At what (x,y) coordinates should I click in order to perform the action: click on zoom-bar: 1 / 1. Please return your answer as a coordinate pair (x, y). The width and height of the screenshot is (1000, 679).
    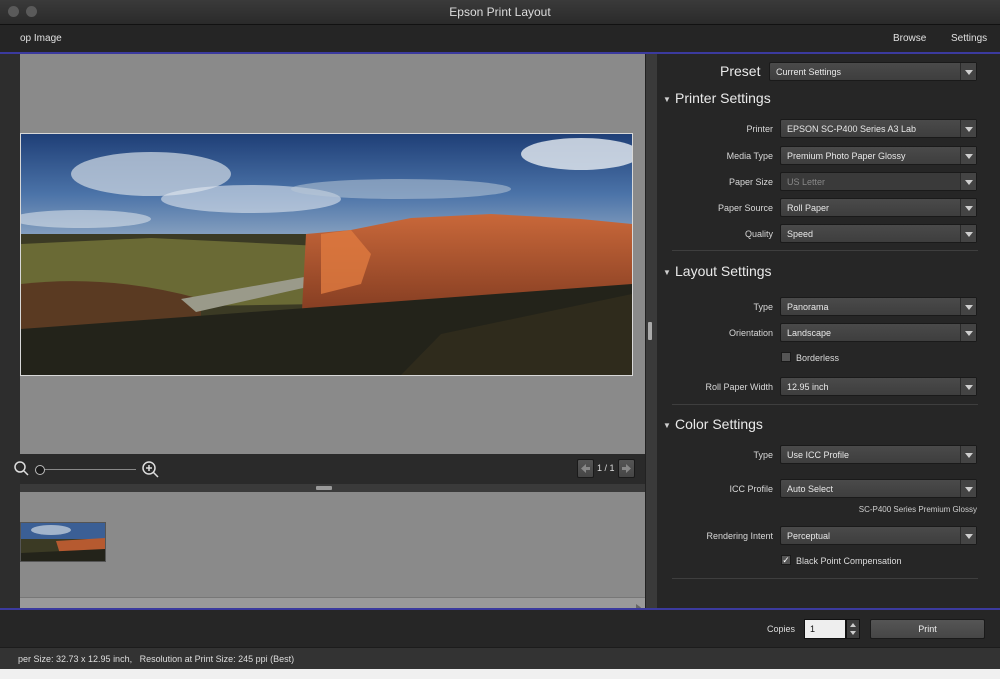
    Looking at the image, I should click on (329, 469).